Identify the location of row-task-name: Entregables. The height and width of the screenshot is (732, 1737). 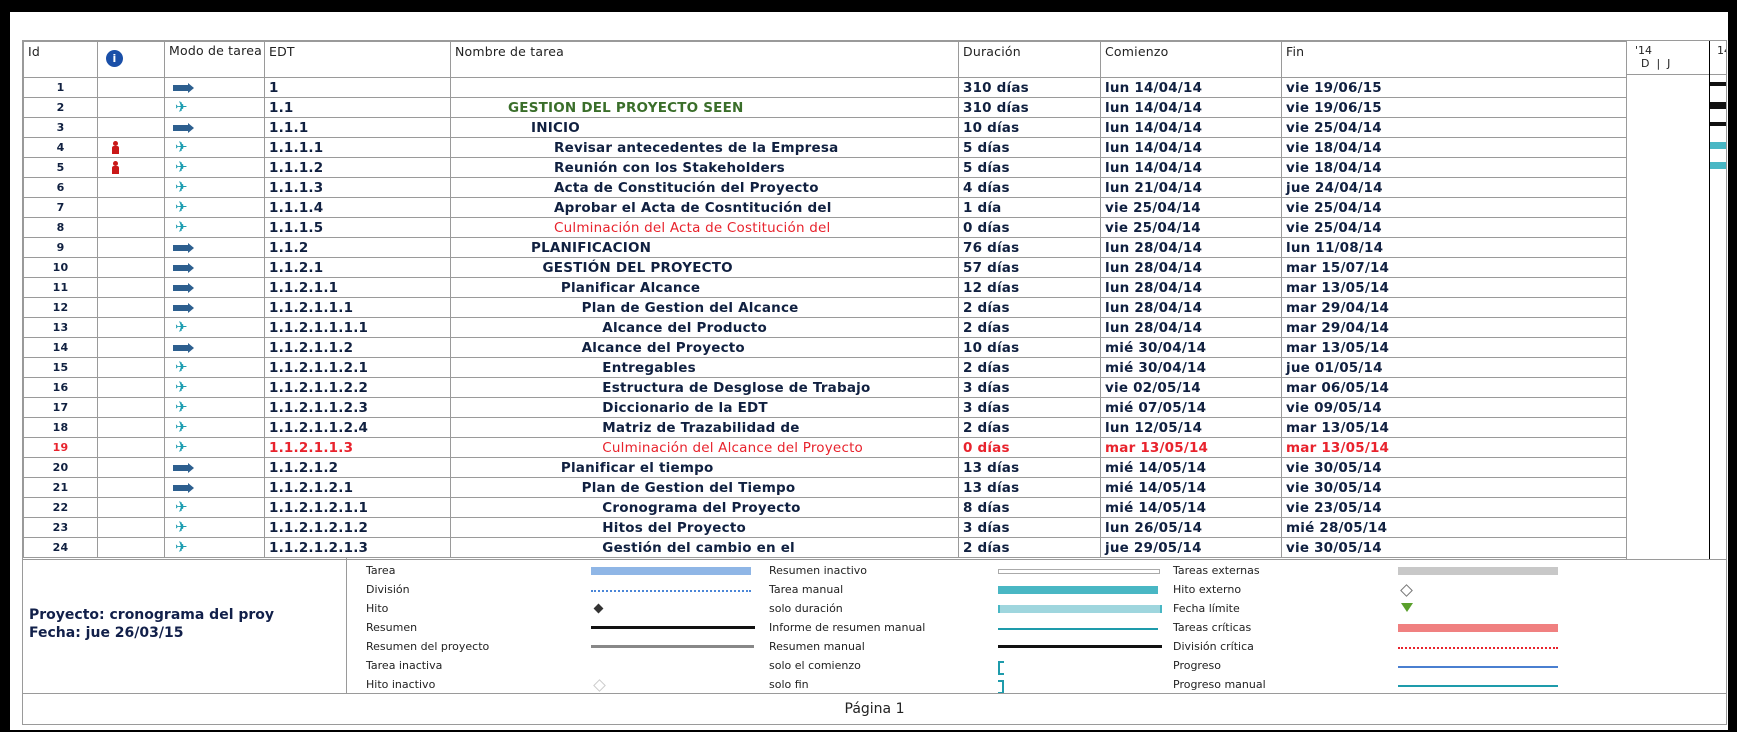
(704, 367).